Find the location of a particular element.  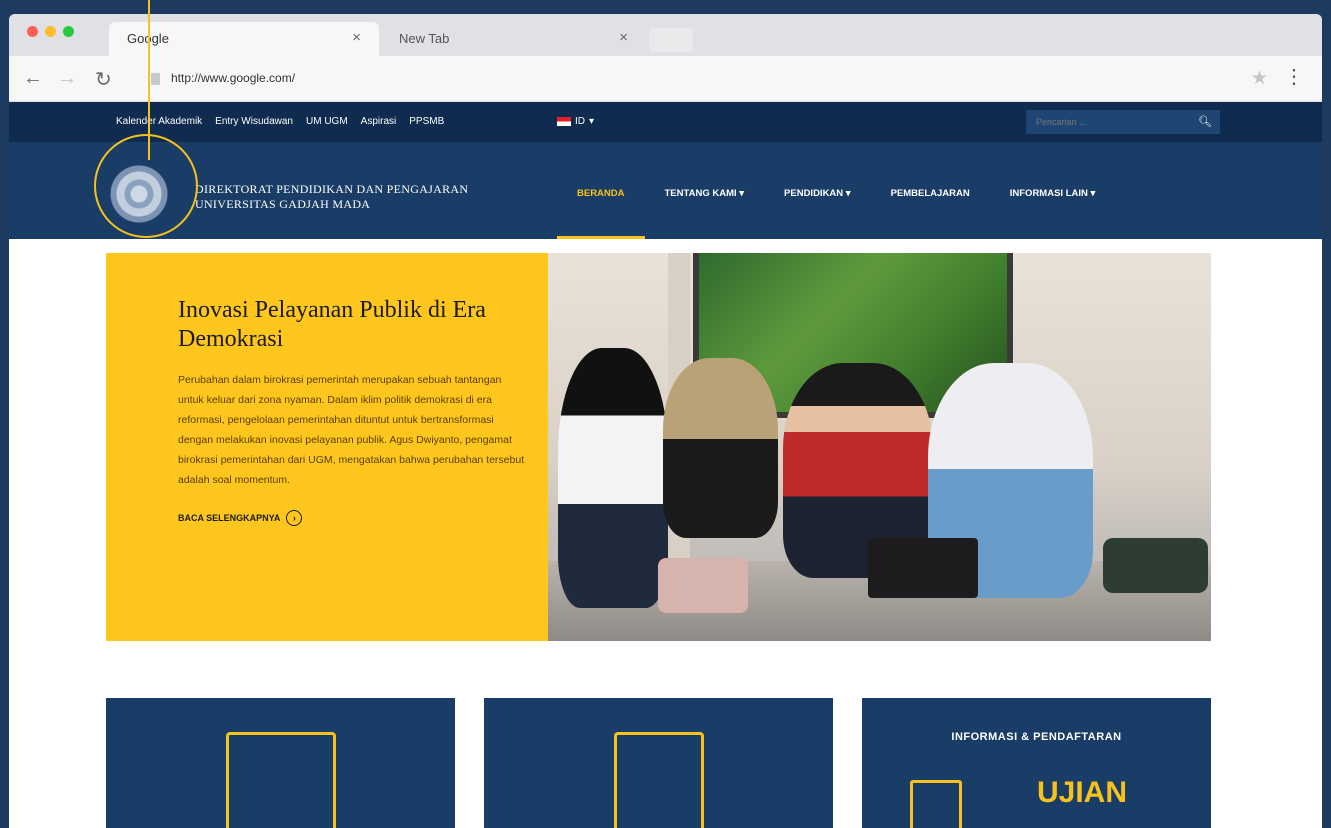

search-icon: 🔍︎ is located at coordinates (1205, 121).